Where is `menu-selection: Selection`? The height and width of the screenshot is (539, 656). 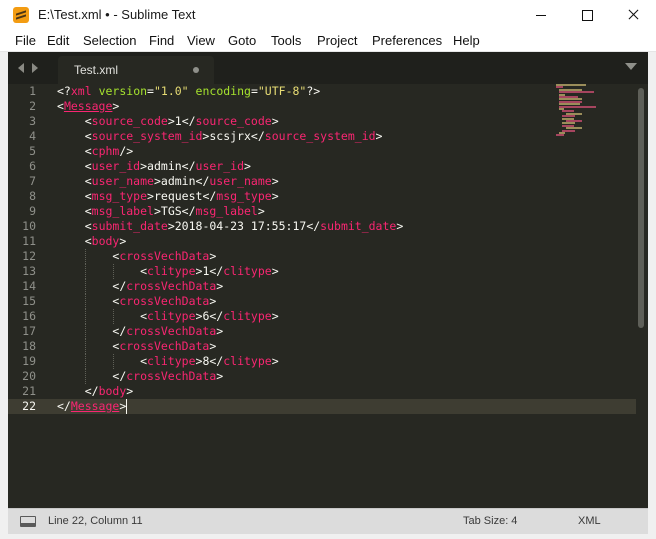
menu-selection: Selection is located at coordinates (109, 40).